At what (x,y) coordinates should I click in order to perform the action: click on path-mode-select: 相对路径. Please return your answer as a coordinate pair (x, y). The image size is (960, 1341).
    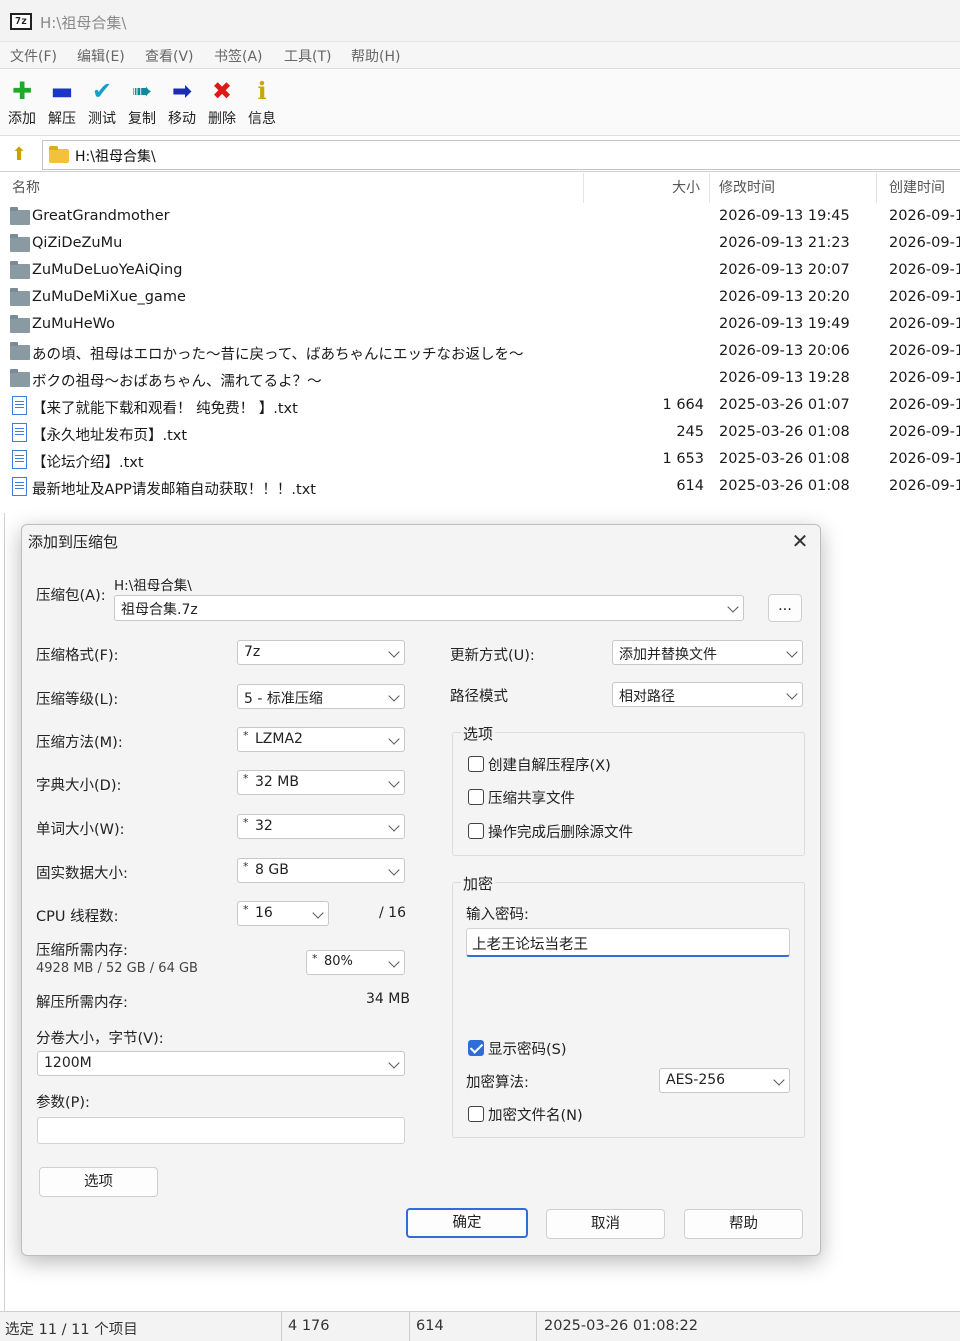
    Looking at the image, I should click on (707, 694).